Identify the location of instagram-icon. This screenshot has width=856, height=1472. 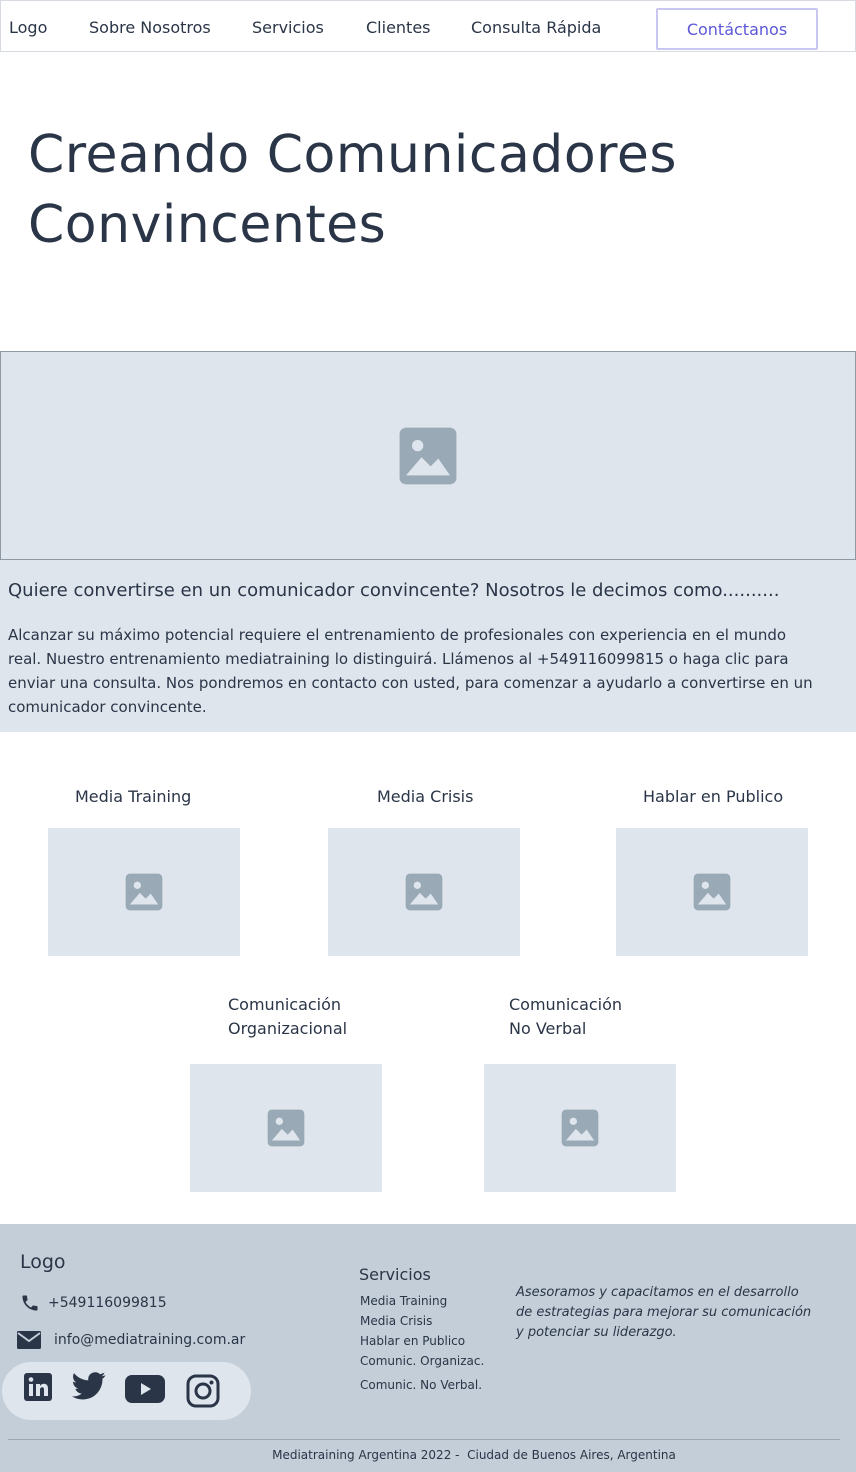
(203, 1391).